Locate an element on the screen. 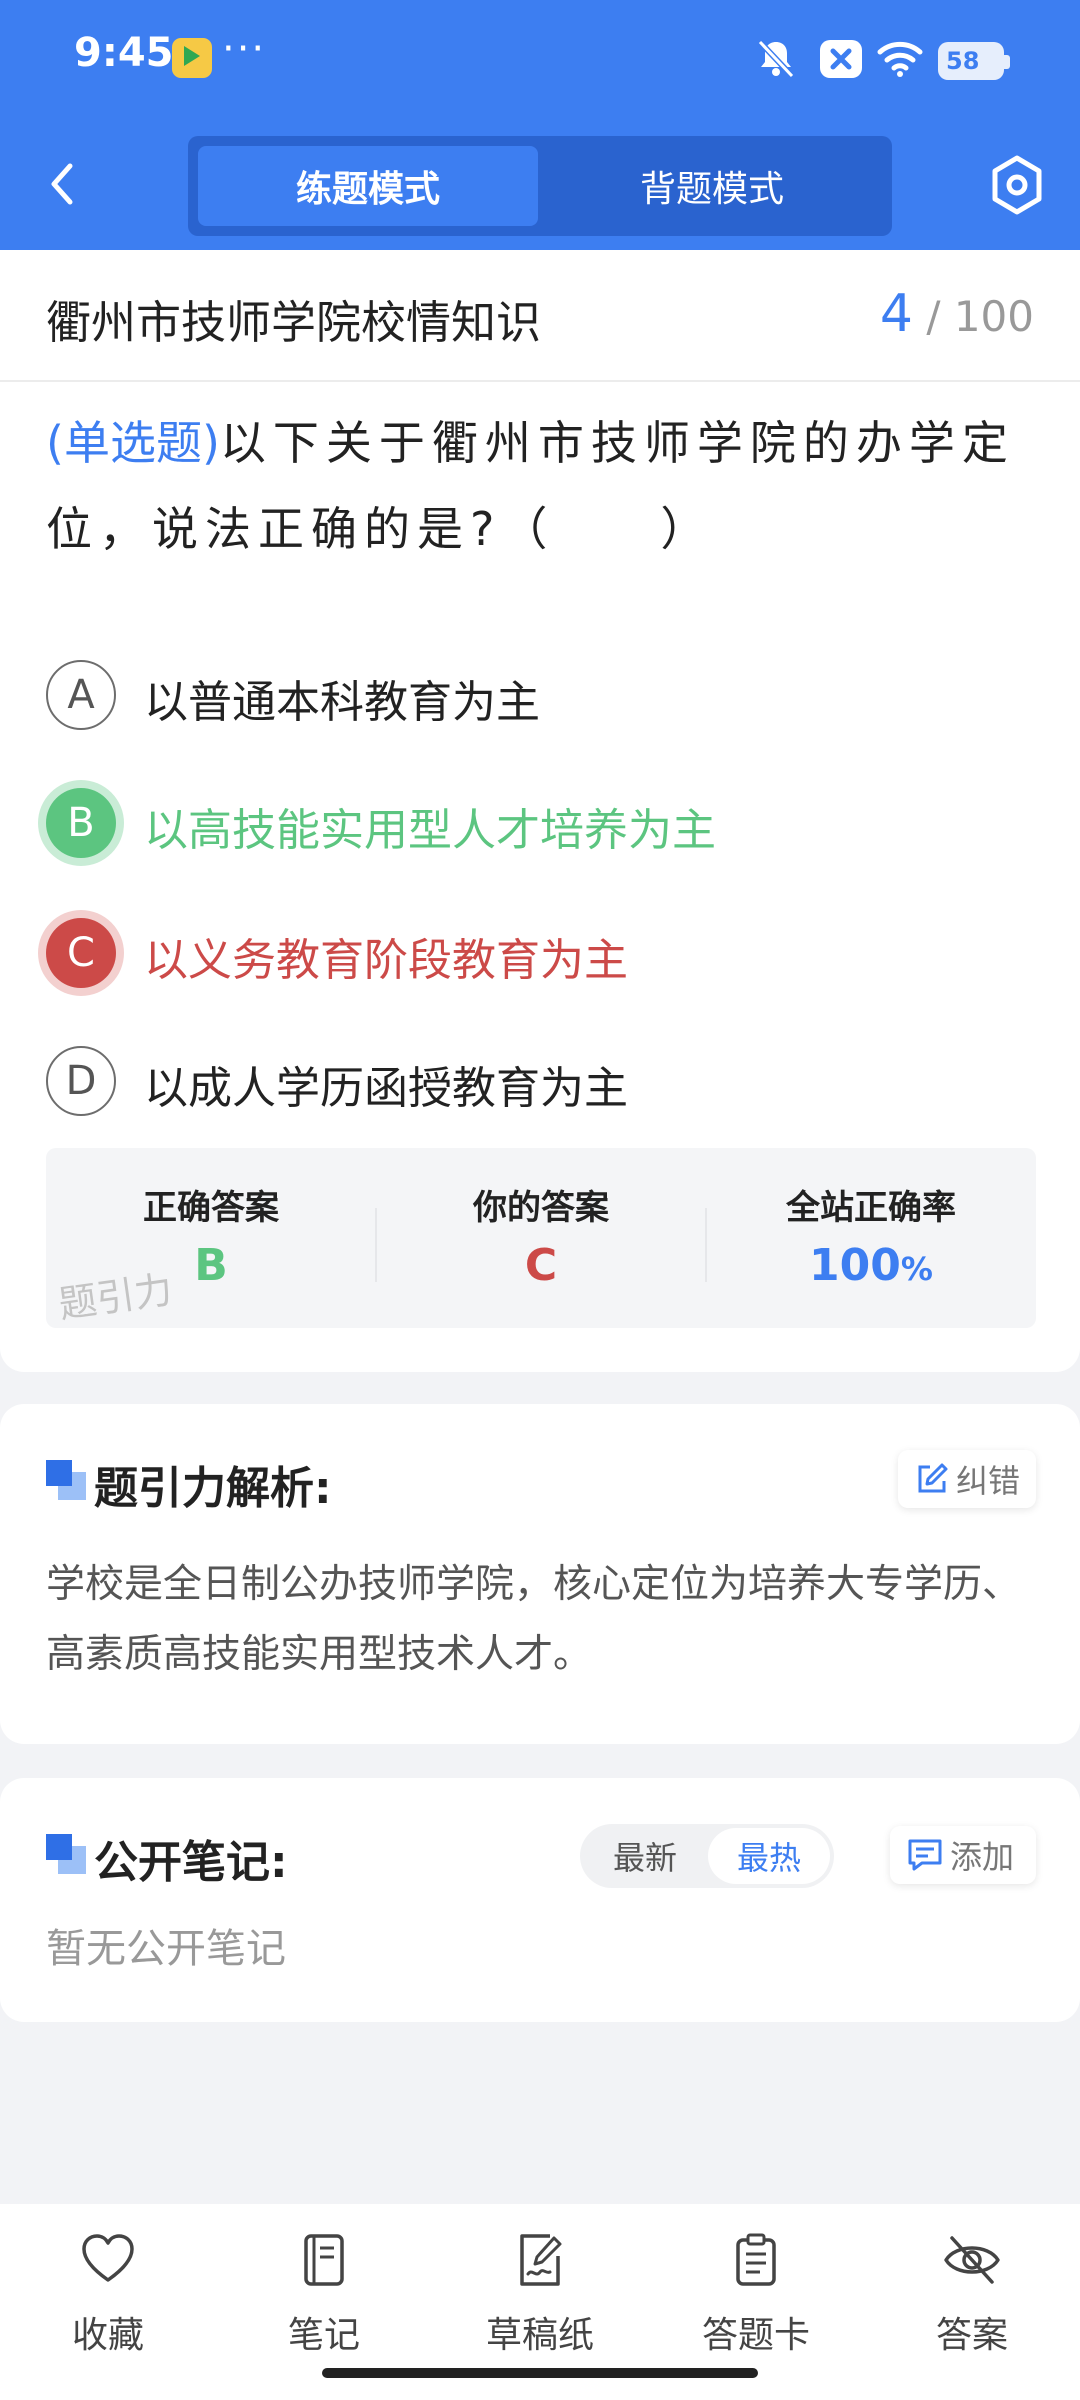  app-header: 9:45 ··· 58 练题模式 背题模式 is located at coordinates (540, 125).